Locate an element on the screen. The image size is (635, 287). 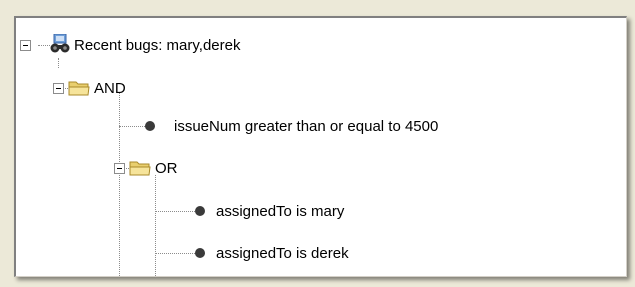
tree-node-label: issueNum greater than or equal to 4500 is located at coordinates (306, 126).